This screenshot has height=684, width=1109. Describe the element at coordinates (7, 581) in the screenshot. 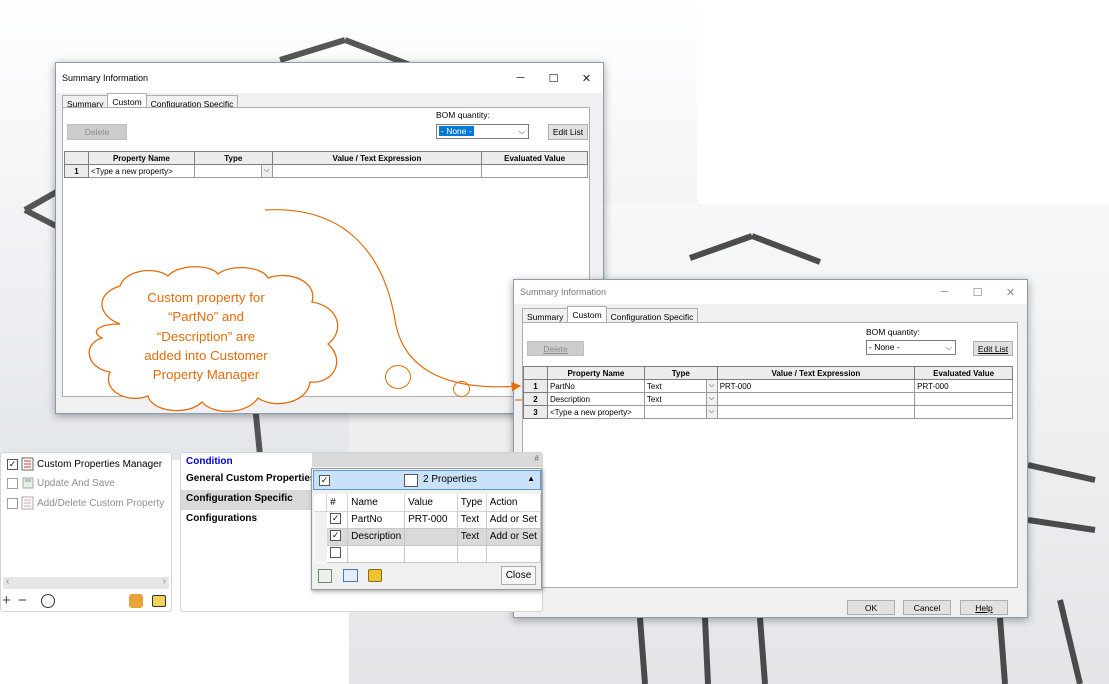

I see `chevron-left-icon: ‹` at that location.